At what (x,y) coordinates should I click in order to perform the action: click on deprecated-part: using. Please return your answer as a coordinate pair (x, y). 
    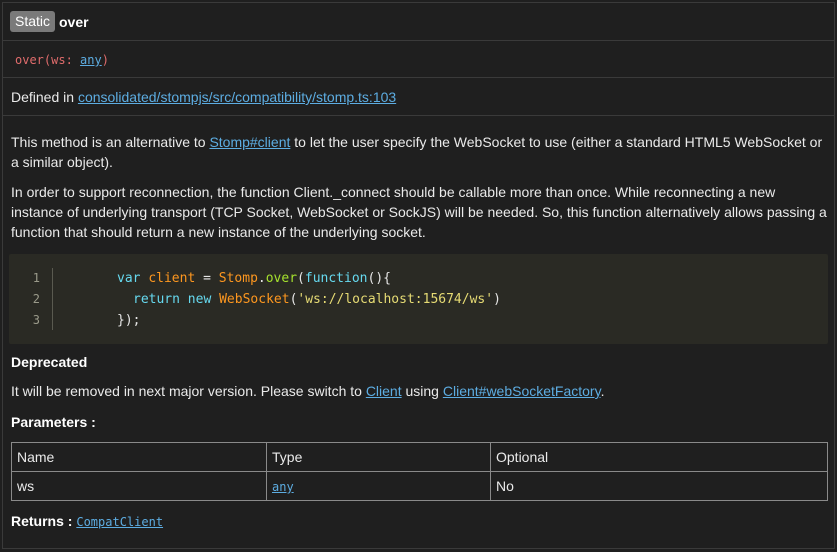
    Looking at the image, I should click on (422, 391).